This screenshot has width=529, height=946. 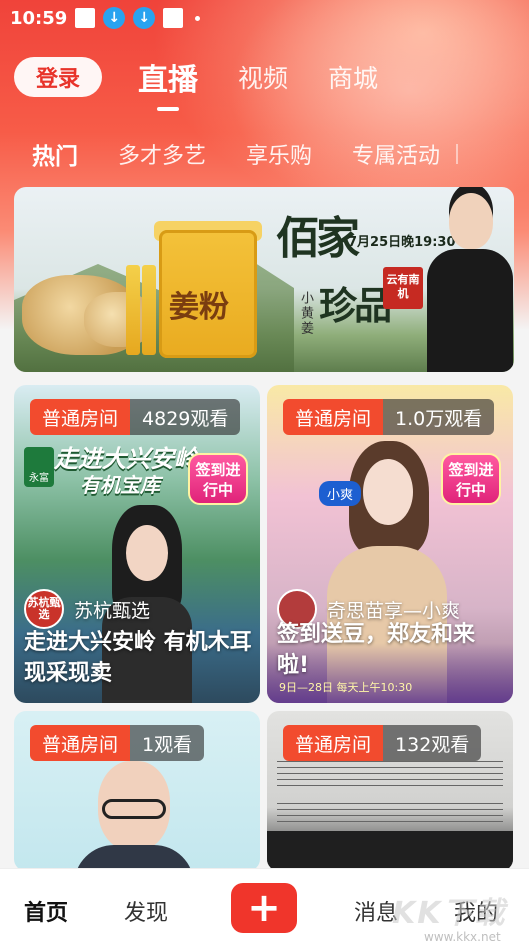 I want to click on status-bar: 10:59 ↓ ↓, so click(x=264, y=18).